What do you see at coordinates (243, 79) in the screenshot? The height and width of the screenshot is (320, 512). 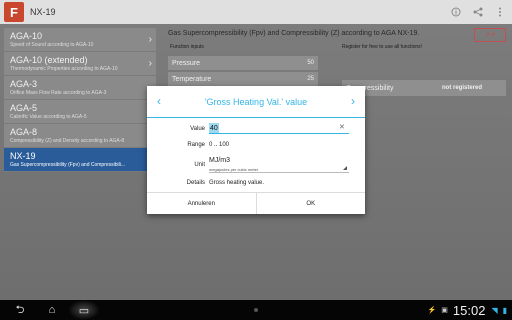 I see `temperature-row: Temperature 25` at bounding box center [243, 79].